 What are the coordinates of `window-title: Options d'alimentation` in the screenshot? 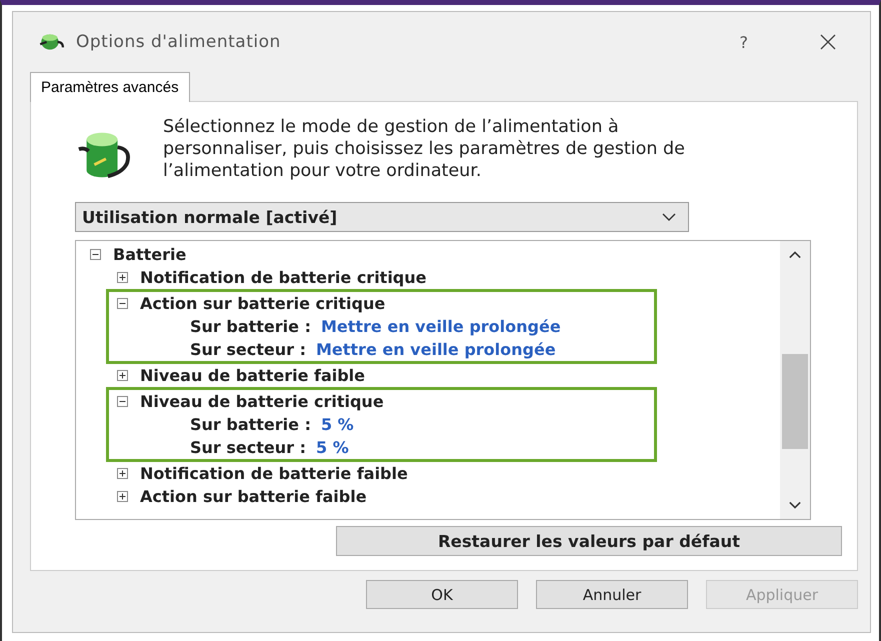 It's located at (179, 42).